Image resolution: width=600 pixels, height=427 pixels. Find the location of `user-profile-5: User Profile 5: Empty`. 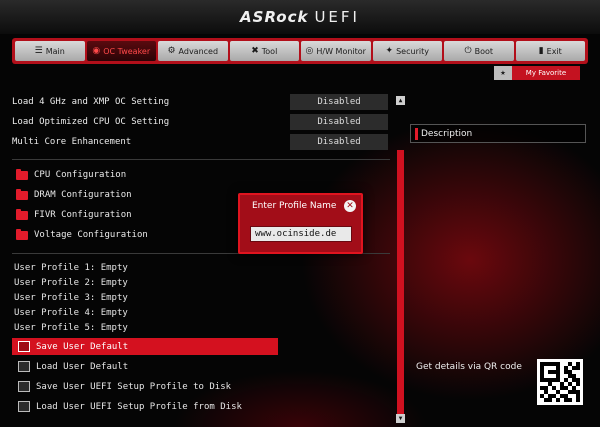

user-profile-5: User Profile 5: Empty is located at coordinates (71, 330).